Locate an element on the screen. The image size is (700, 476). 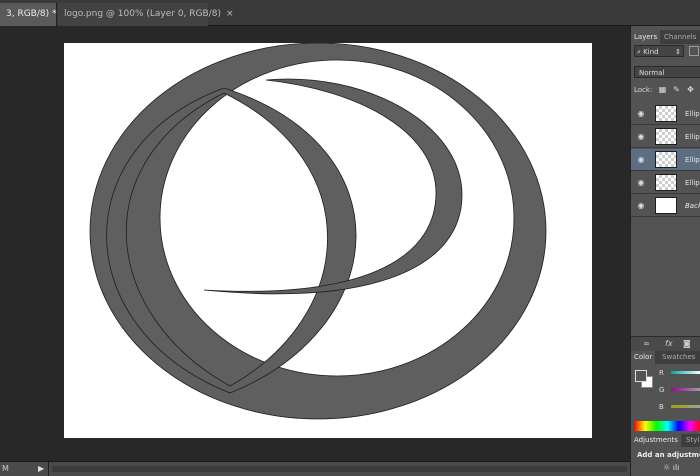
lock-transparency-icon: ▦ is located at coordinates (662, 89).